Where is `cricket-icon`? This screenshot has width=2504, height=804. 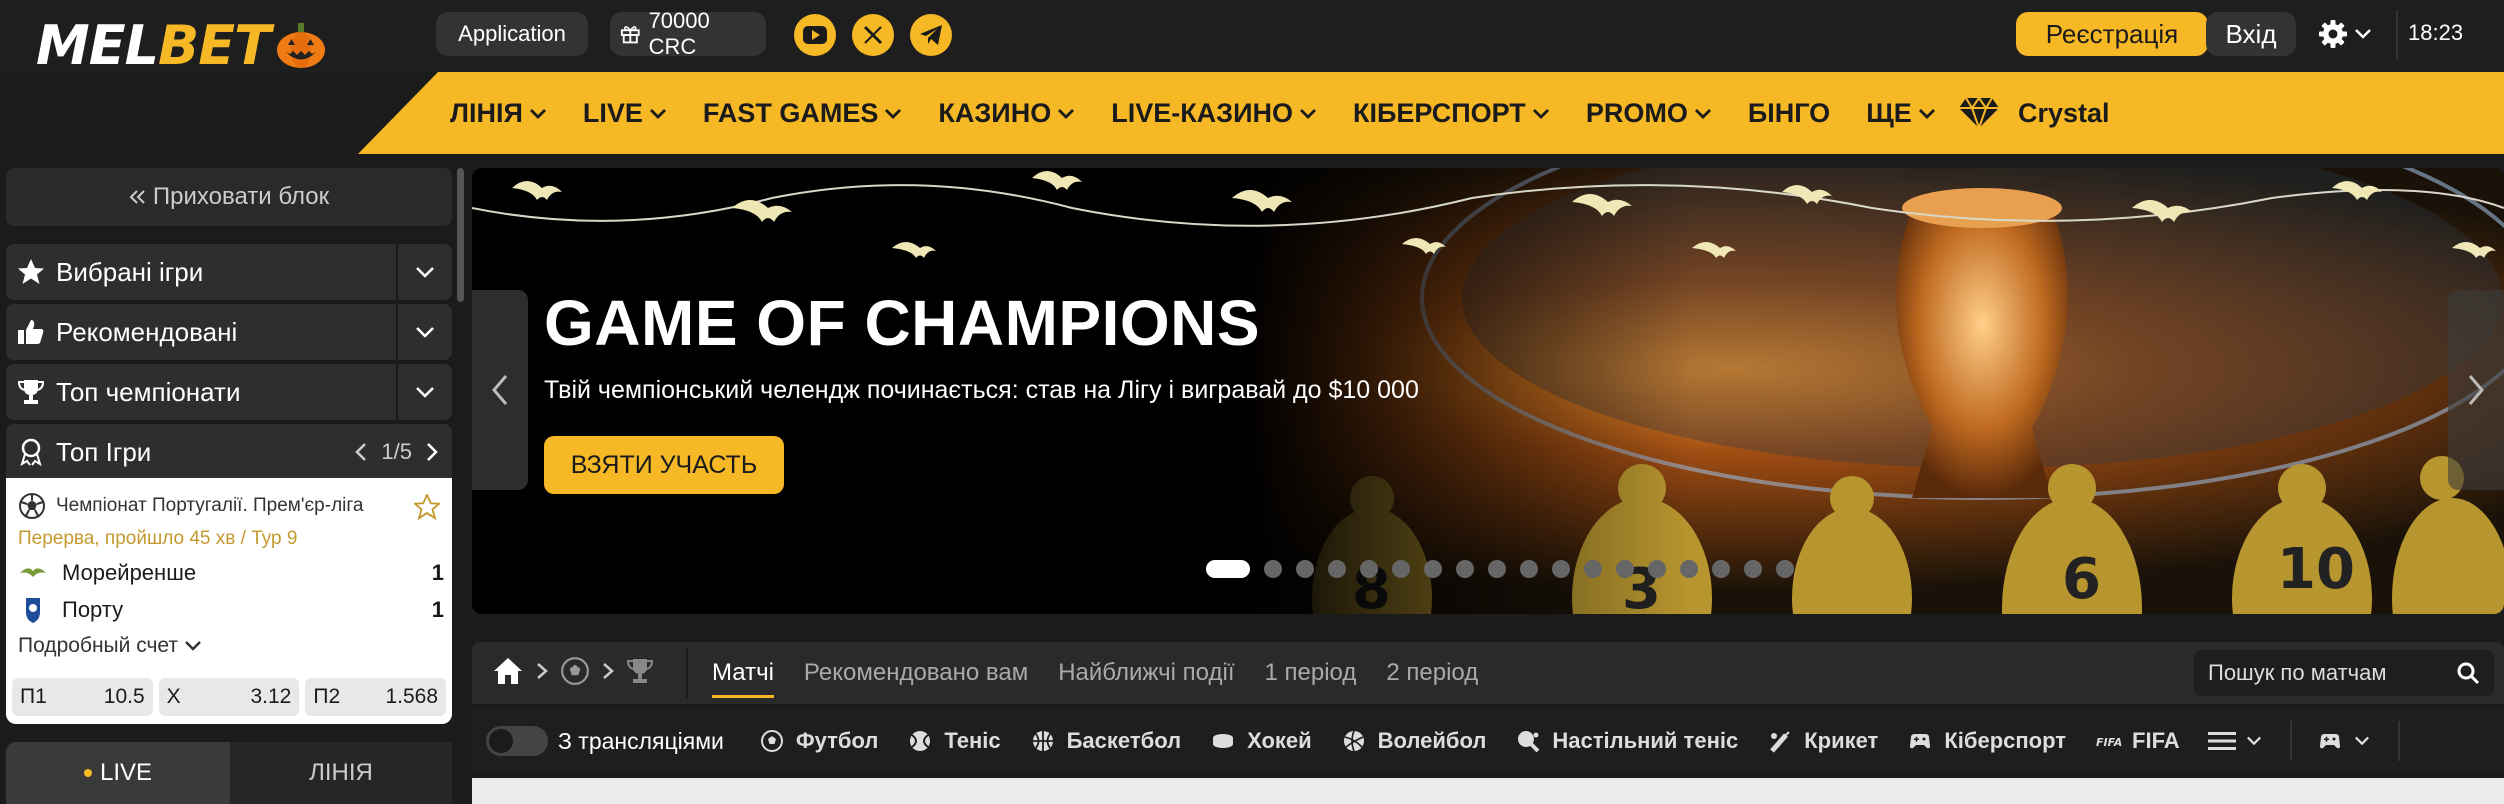 cricket-icon is located at coordinates (1780, 742).